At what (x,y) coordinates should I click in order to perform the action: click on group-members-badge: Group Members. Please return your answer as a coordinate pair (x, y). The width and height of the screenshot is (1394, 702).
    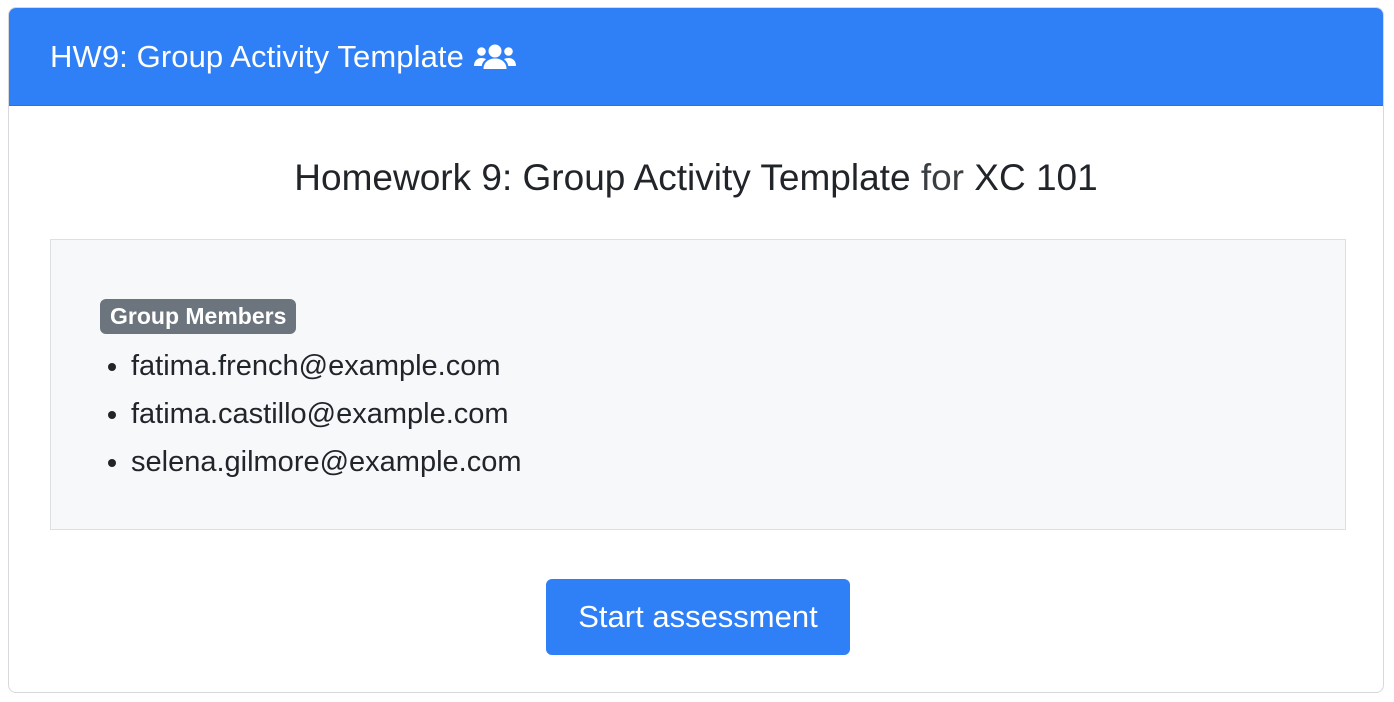
    Looking at the image, I should click on (198, 317).